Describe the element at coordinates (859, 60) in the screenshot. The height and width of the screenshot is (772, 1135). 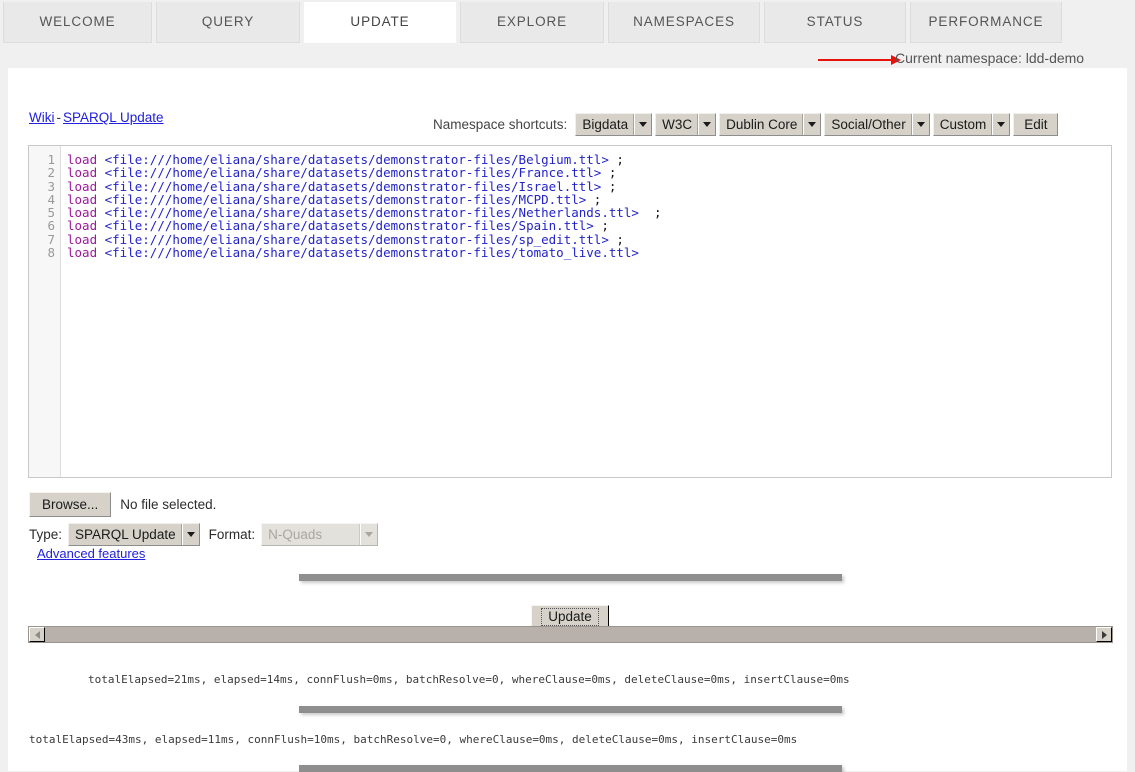
I see `right-arrow-icon` at that location.